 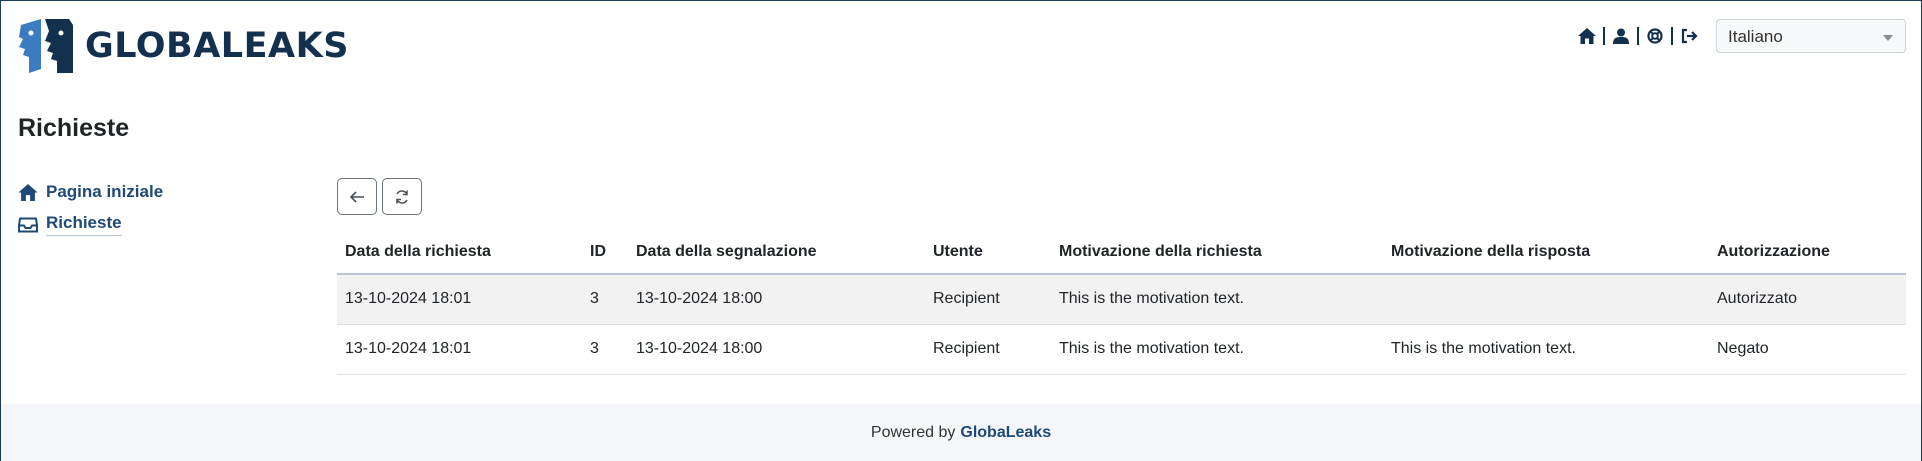 I want to click on table-cell, so click(x=1546, y=299).